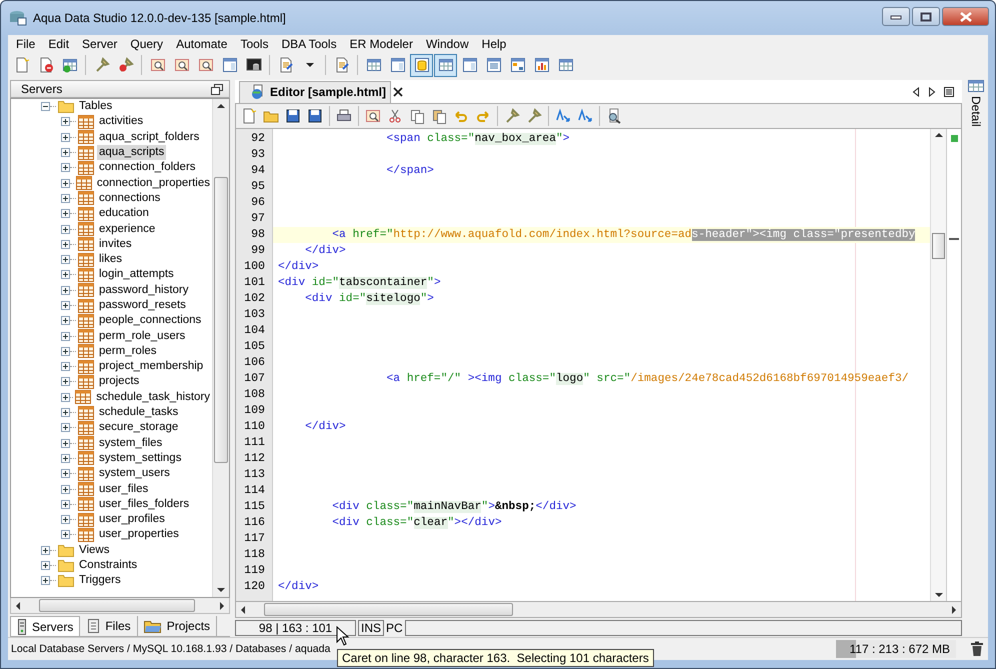 This screenshot has height=669, width=996. I want to click on tree-item: Triggers, so click(100, 580).